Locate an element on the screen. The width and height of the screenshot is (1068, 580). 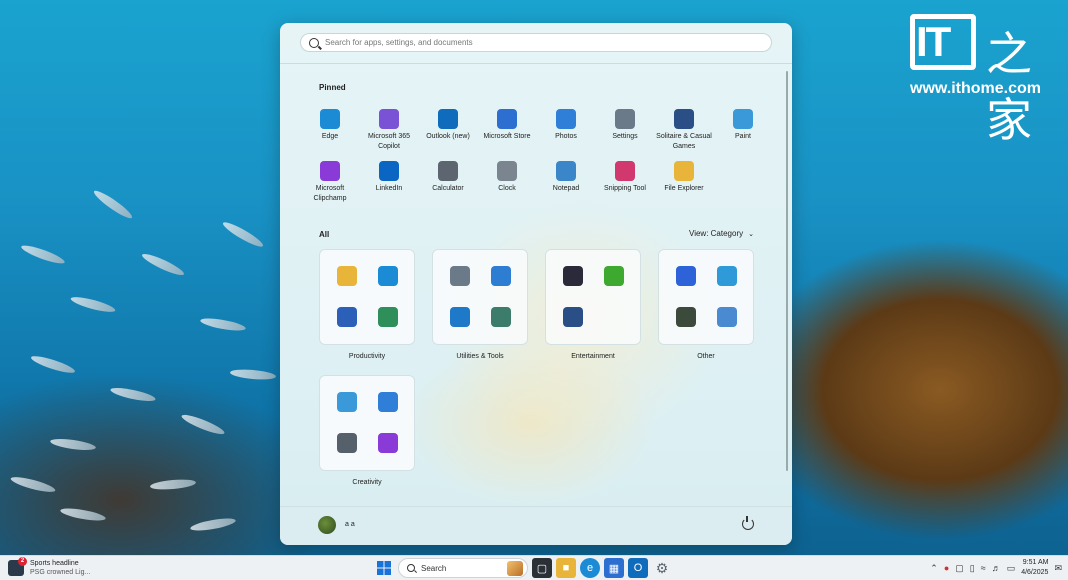
xbox-game-icon is located at coordinates (614, 276).